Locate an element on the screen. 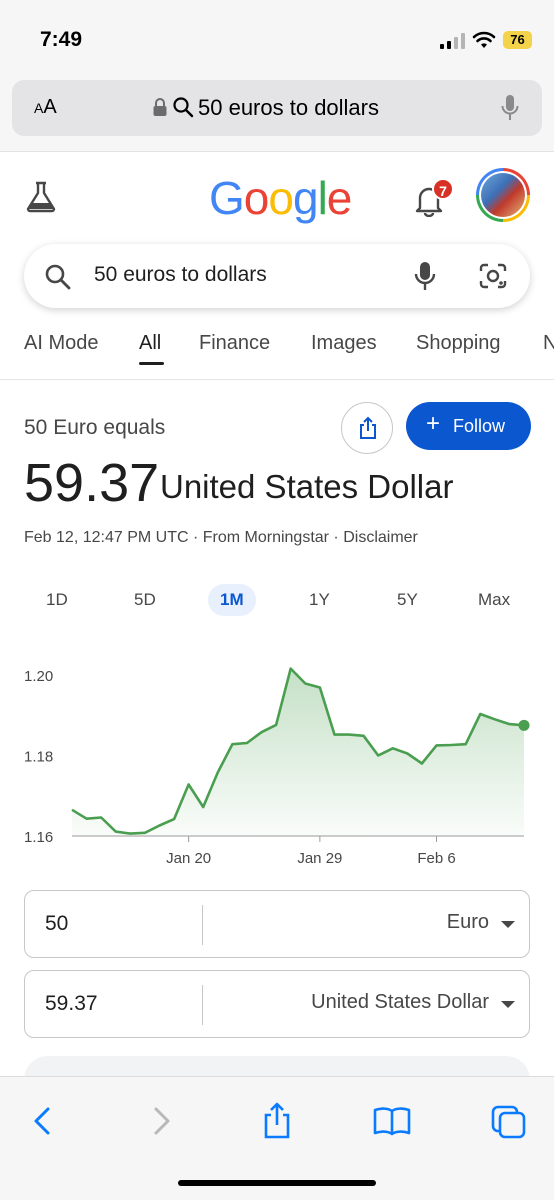  plus-icon: + is located at coordinates (433, 423).